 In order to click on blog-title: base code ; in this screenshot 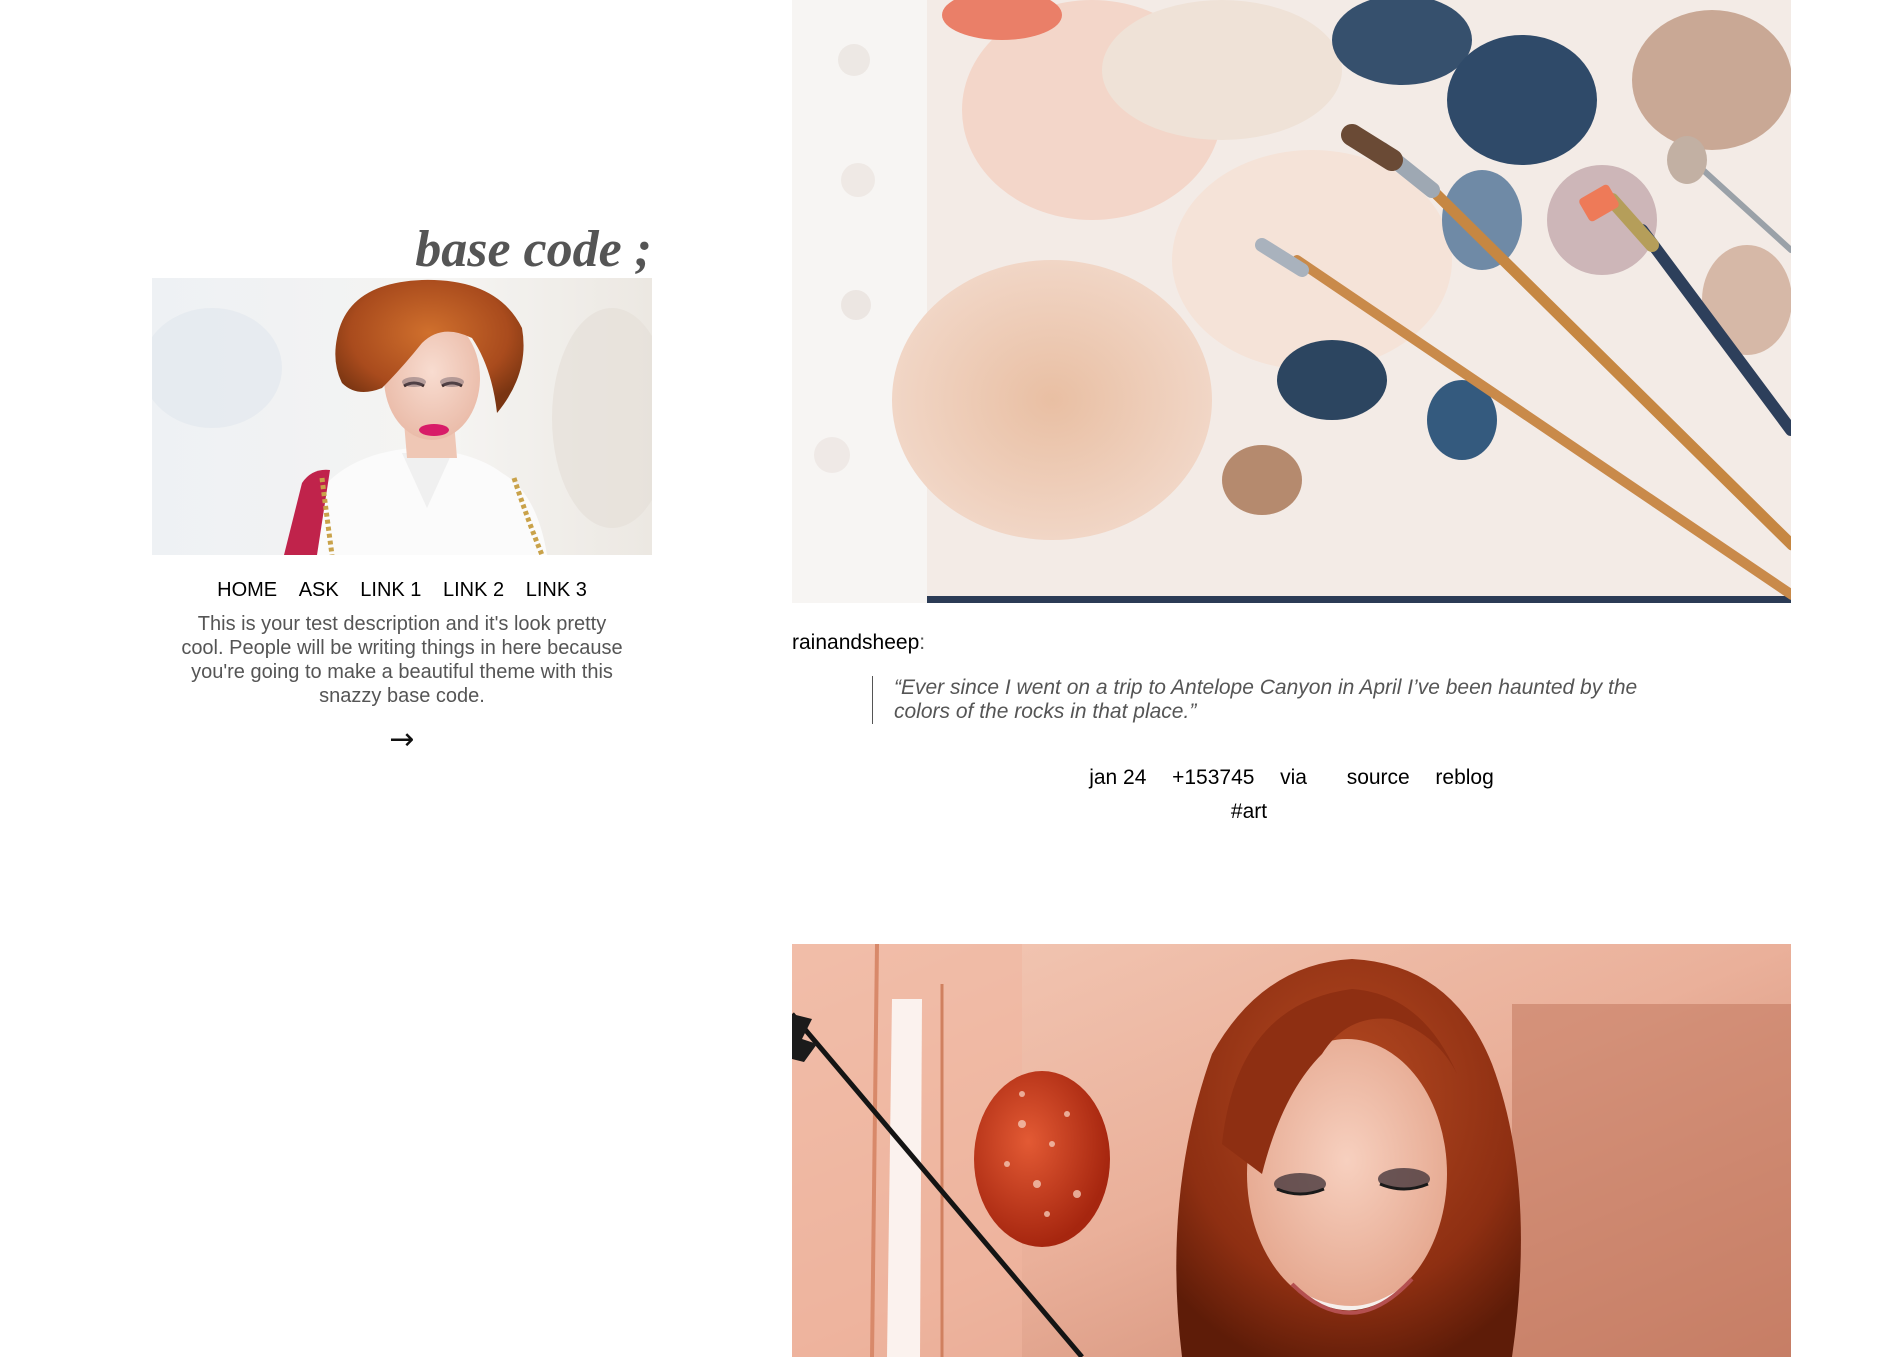, I will do `click(533, 250)`.